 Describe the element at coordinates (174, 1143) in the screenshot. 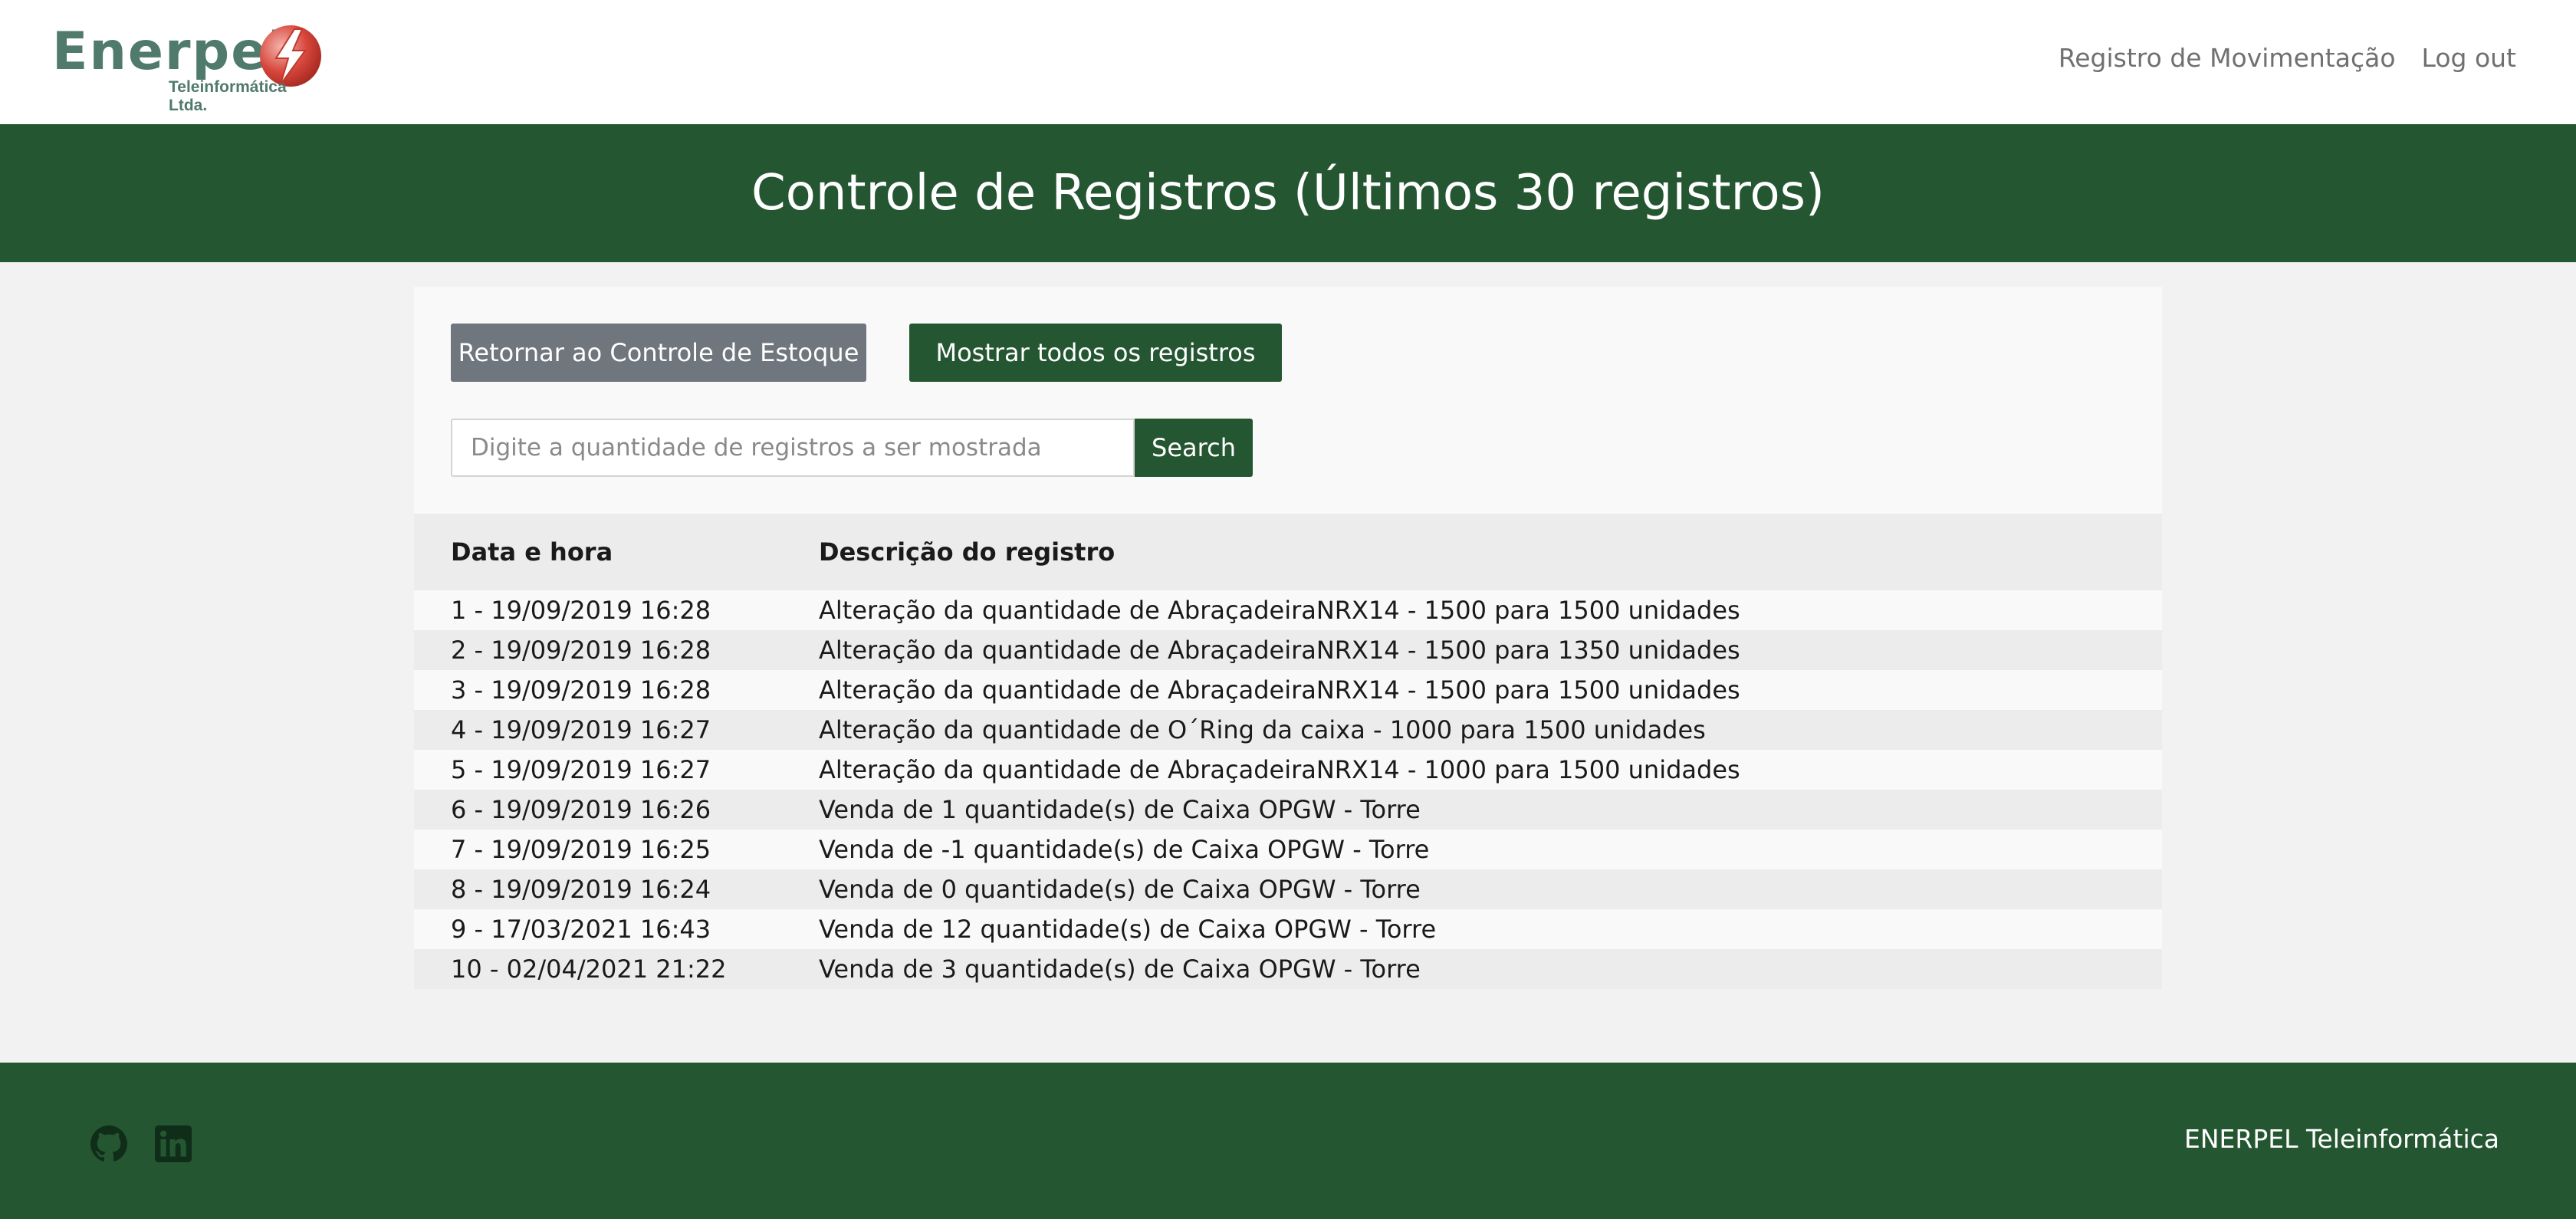

I see `linkedin-icon` at that location.